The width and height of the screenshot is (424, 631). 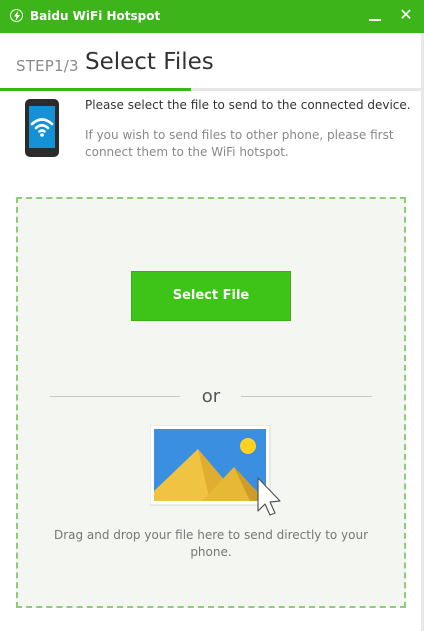 I want to click on close-icon: ✕, so click(x=406, y=15).